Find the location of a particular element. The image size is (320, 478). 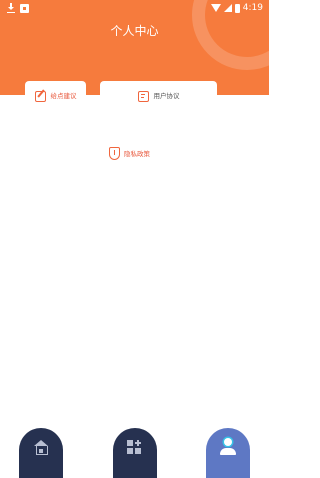

wifi-icon is located at coordinates (215, 8).